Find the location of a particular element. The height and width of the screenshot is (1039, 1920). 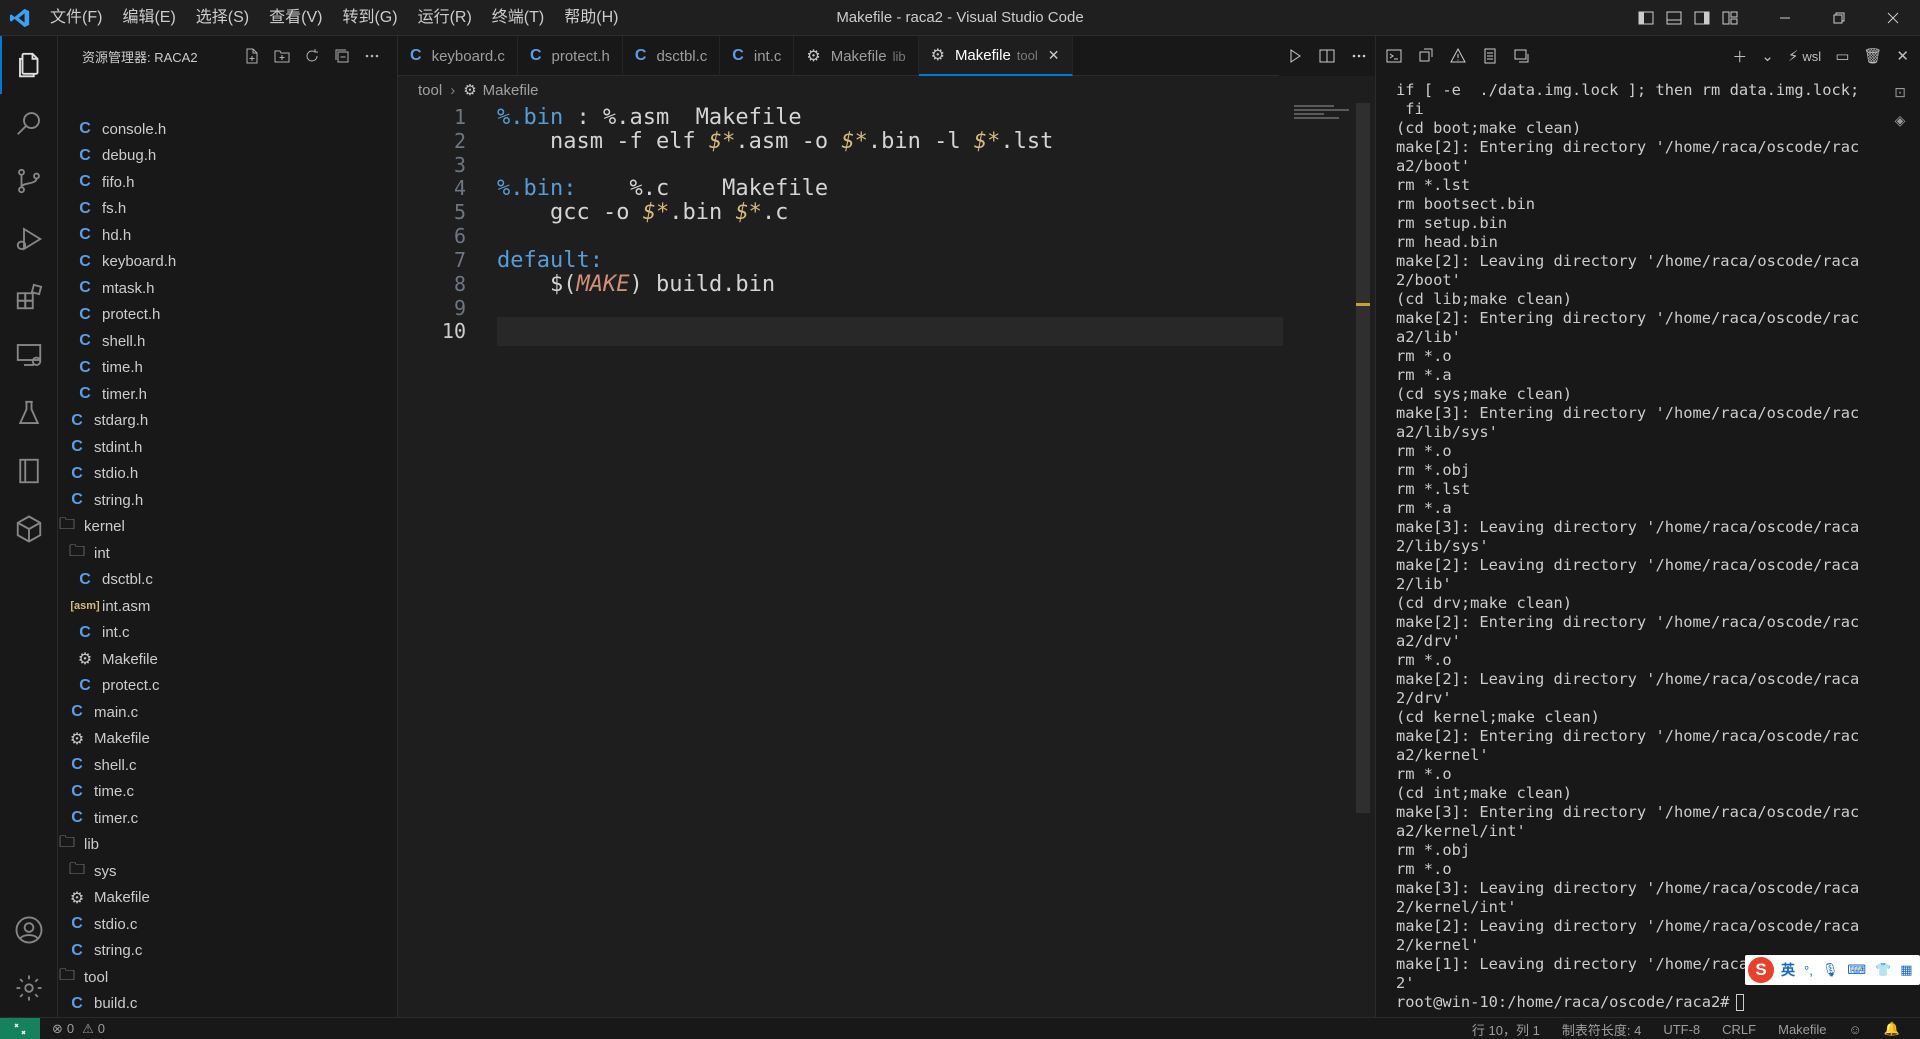

breadcrumb-folder: tool is located at coordinates (430, 90).